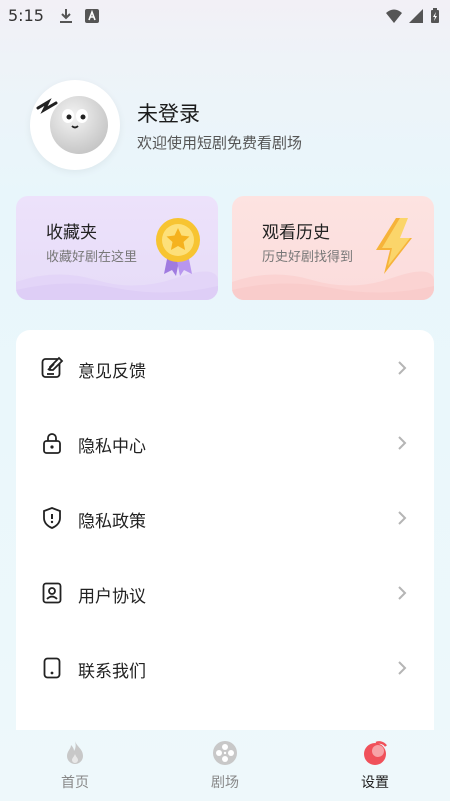 This screenshot has width=450, height=801. Describe the element at coordinates (225, 442) in the screenshot. I see `menu-item-privacy-center: 隐私中心` at that location.